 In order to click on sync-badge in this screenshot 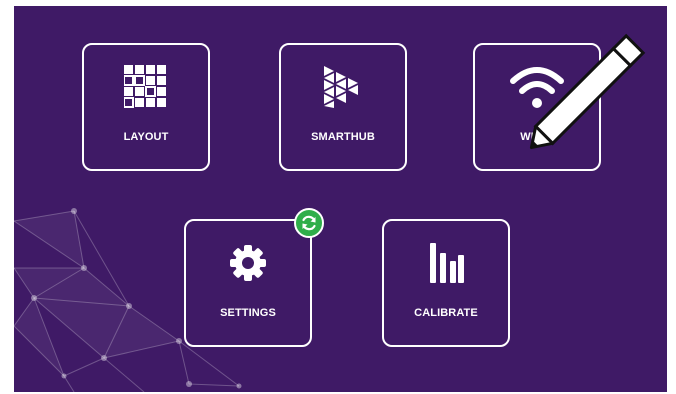, I will do `click(309, 223)`.